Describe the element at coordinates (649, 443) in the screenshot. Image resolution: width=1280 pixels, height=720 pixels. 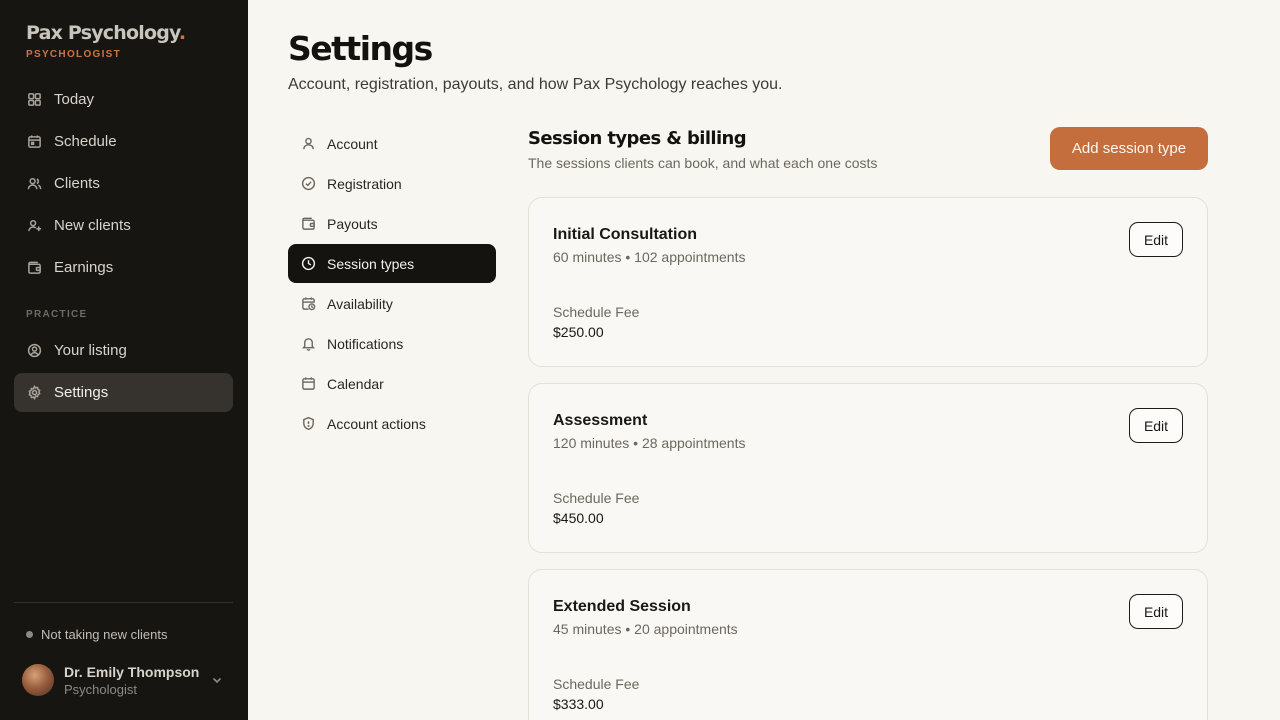
I see `session-type-meta: 120 minutes • 28 appointments` at that location.